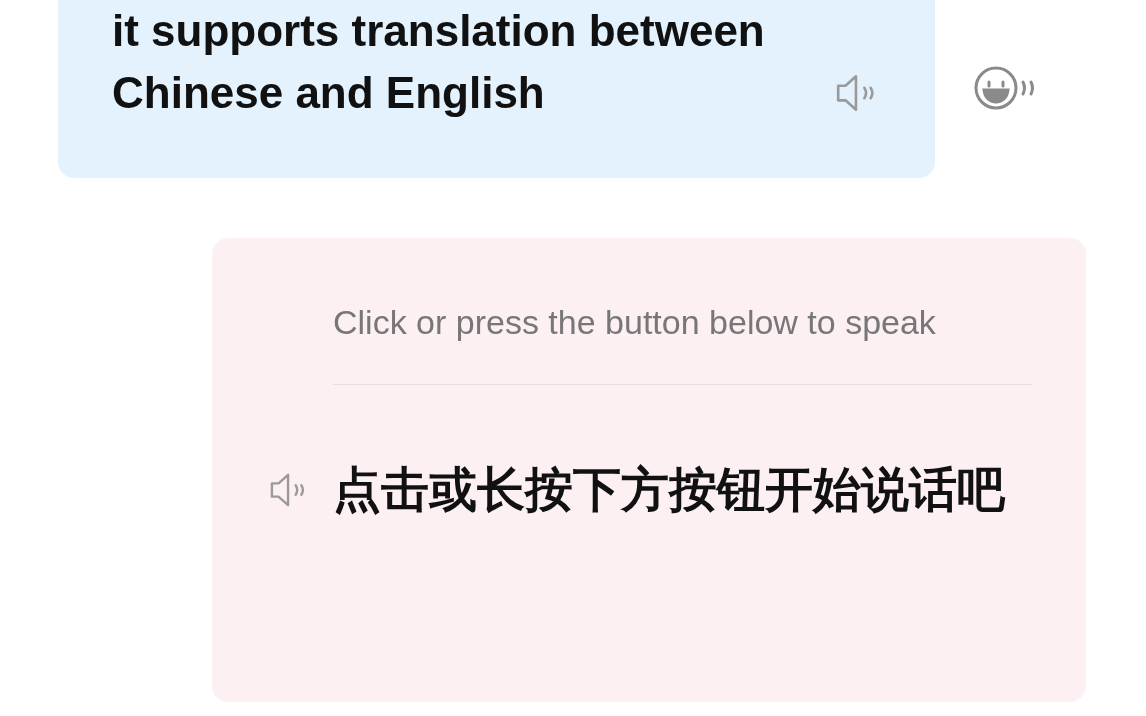  Describe the element at coordinates (669, 489) in the screenshot. I see `prompt-translation-text: 点击或长按下方按钮开始说话吧` at that location.